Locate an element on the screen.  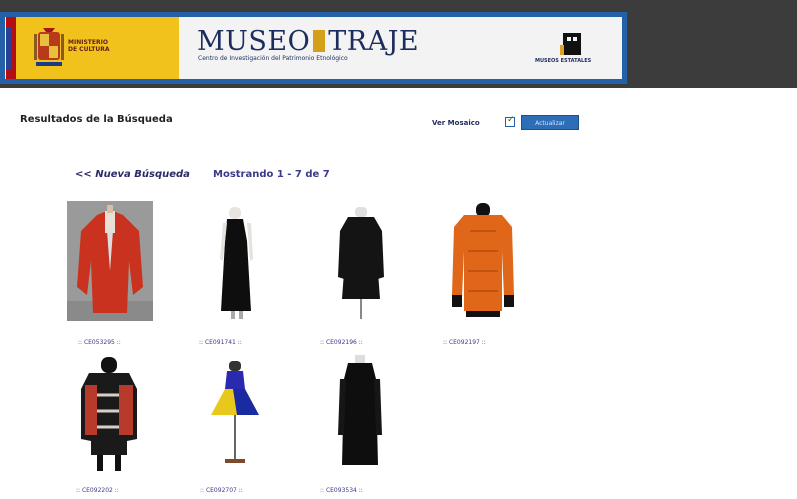
patterned-jacket-image is located at coordinates (109, 414).